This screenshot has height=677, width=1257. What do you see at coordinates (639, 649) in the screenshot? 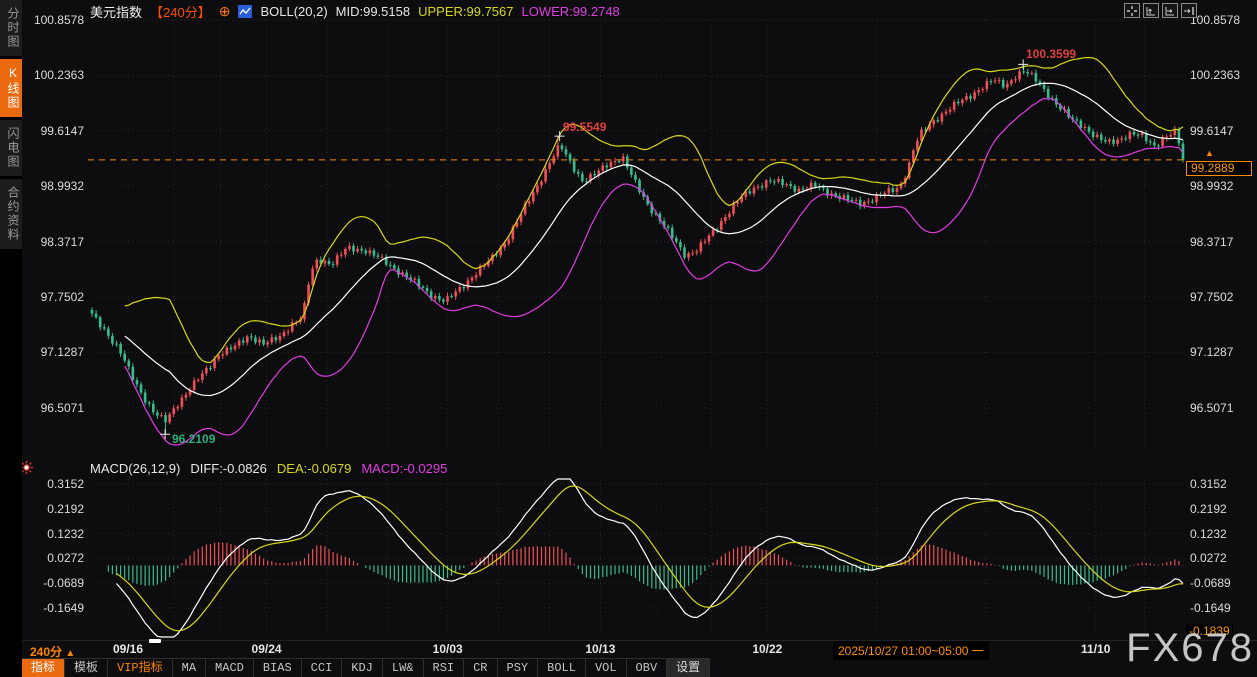
I see `x-axis-row: 240分 ▲` at bounding box center [639, 649].